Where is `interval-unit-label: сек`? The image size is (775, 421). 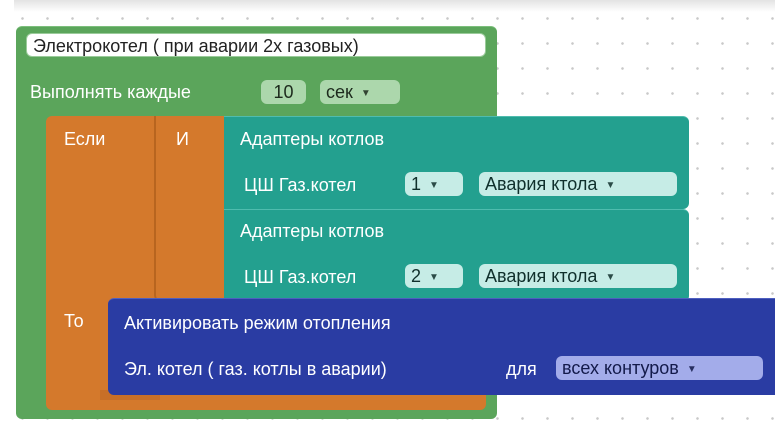
interval-unit-label: сек is located at coordinates (339, 92).